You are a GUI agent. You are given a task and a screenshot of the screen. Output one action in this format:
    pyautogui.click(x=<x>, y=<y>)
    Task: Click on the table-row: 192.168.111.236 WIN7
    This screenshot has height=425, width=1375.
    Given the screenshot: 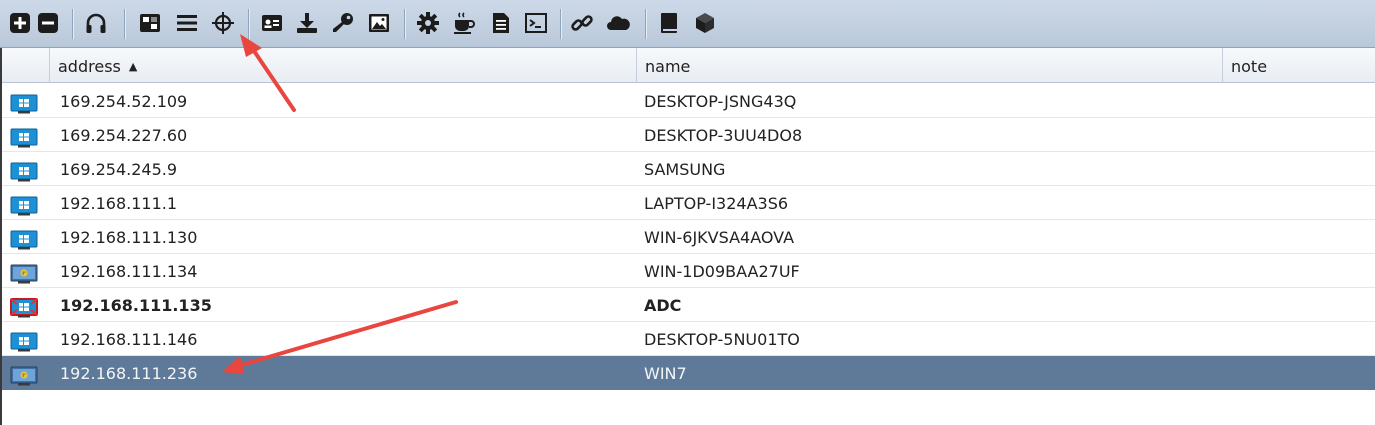 What is the action you would take?
    pyautogui.click(x=688, y=373)
    